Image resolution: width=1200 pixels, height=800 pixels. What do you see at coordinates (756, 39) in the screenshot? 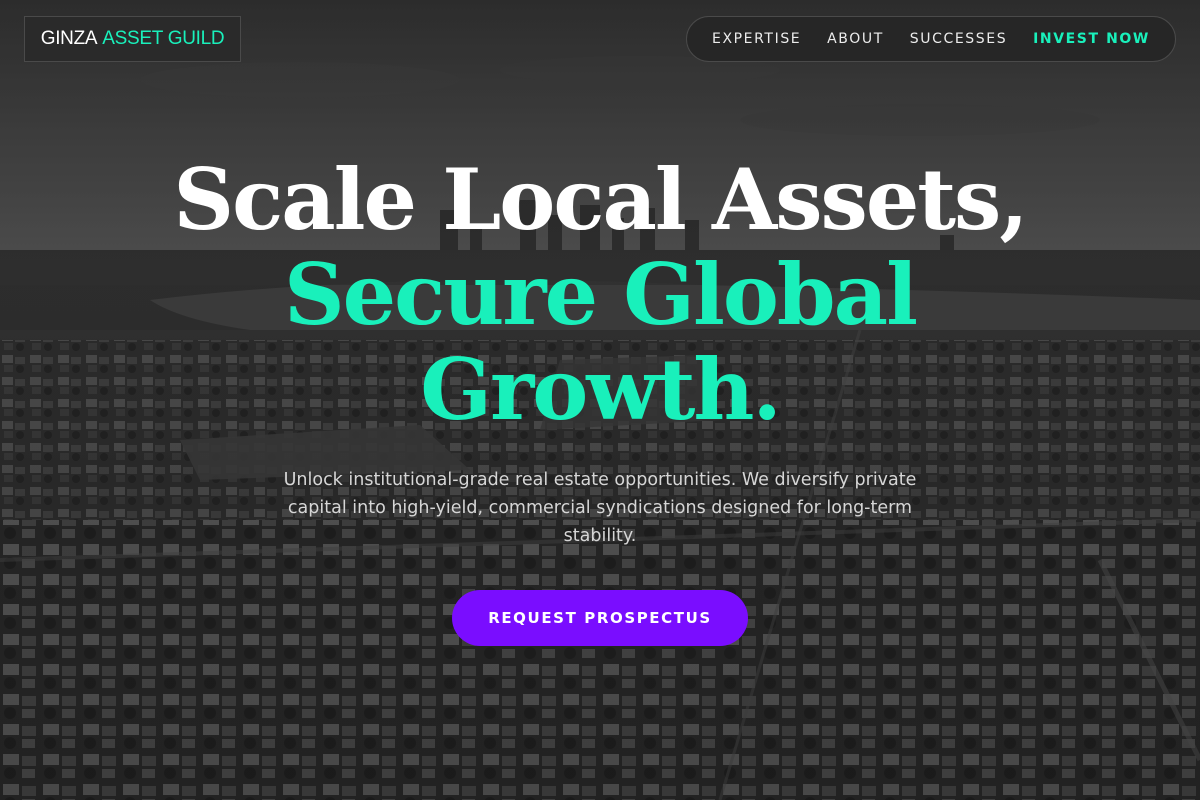
I see `nav-link-expertise: EXPERTISE` at bounding box center [756, 39].